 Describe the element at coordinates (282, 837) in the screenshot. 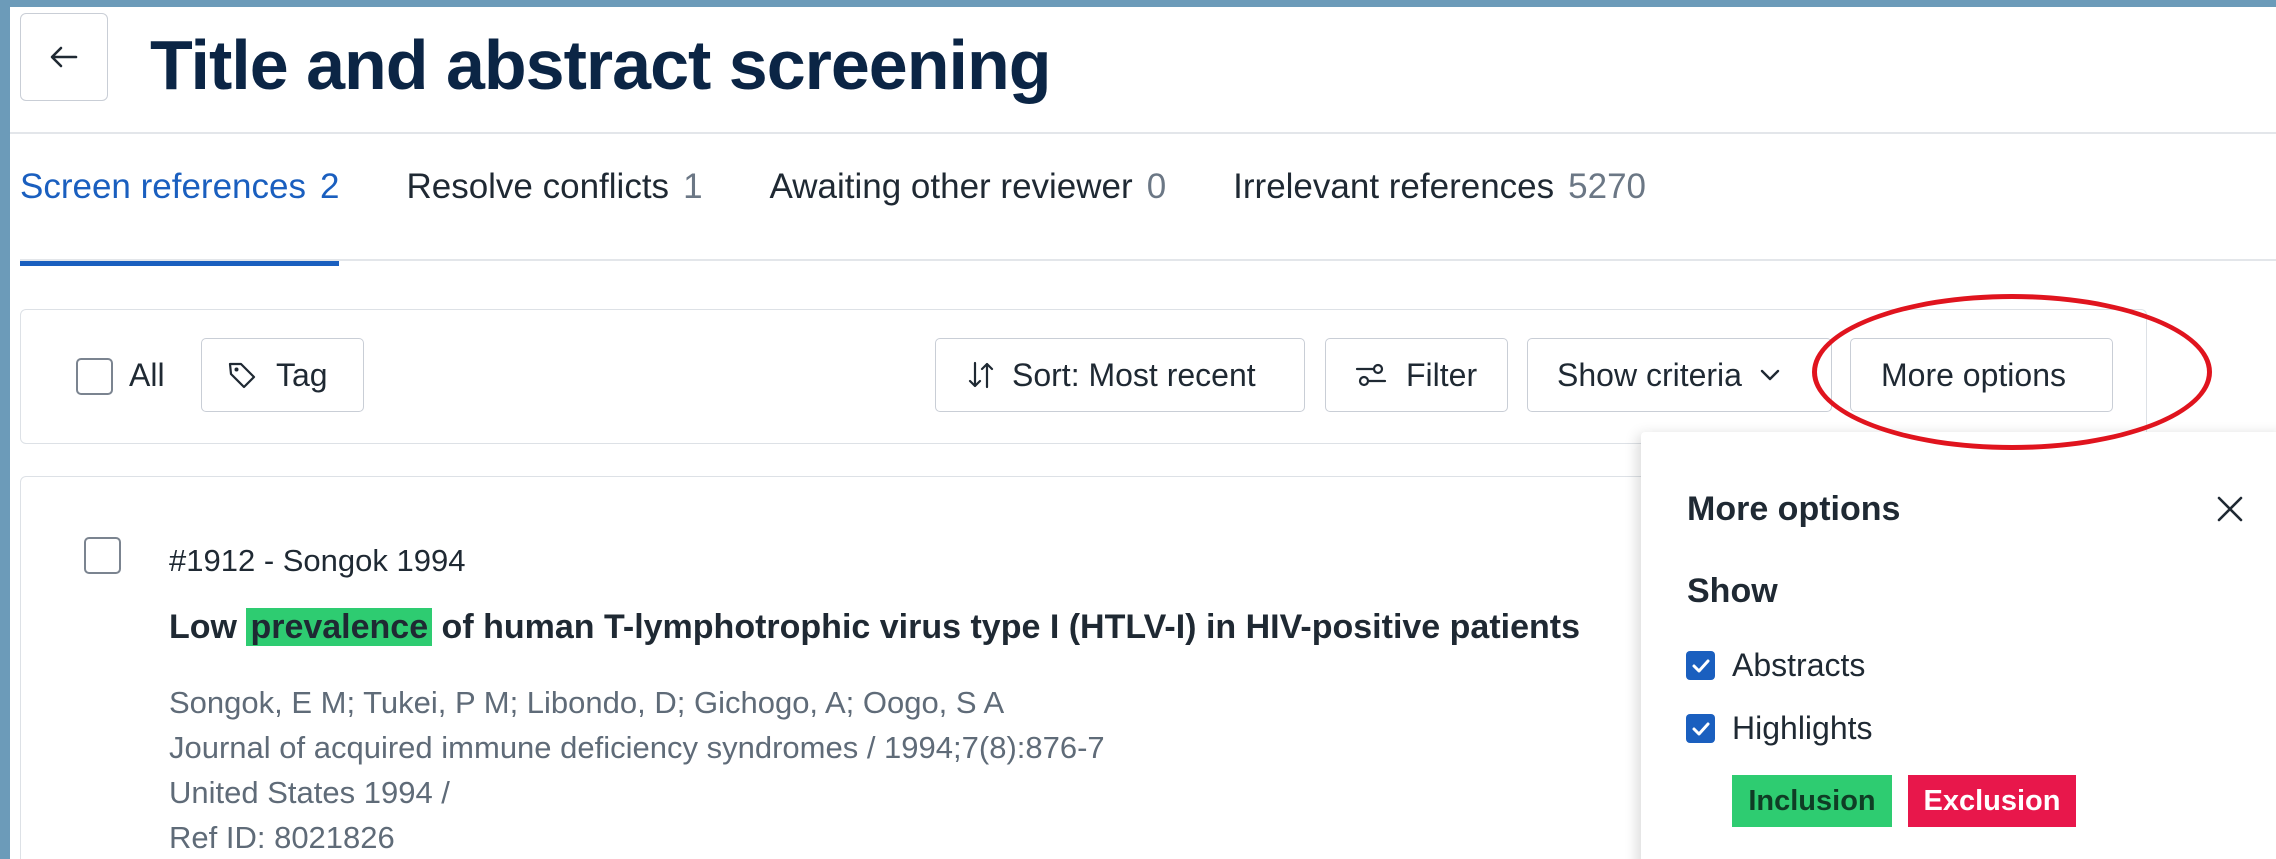

I see `reference-ref-id: Ref ID: 8021826` at that location.